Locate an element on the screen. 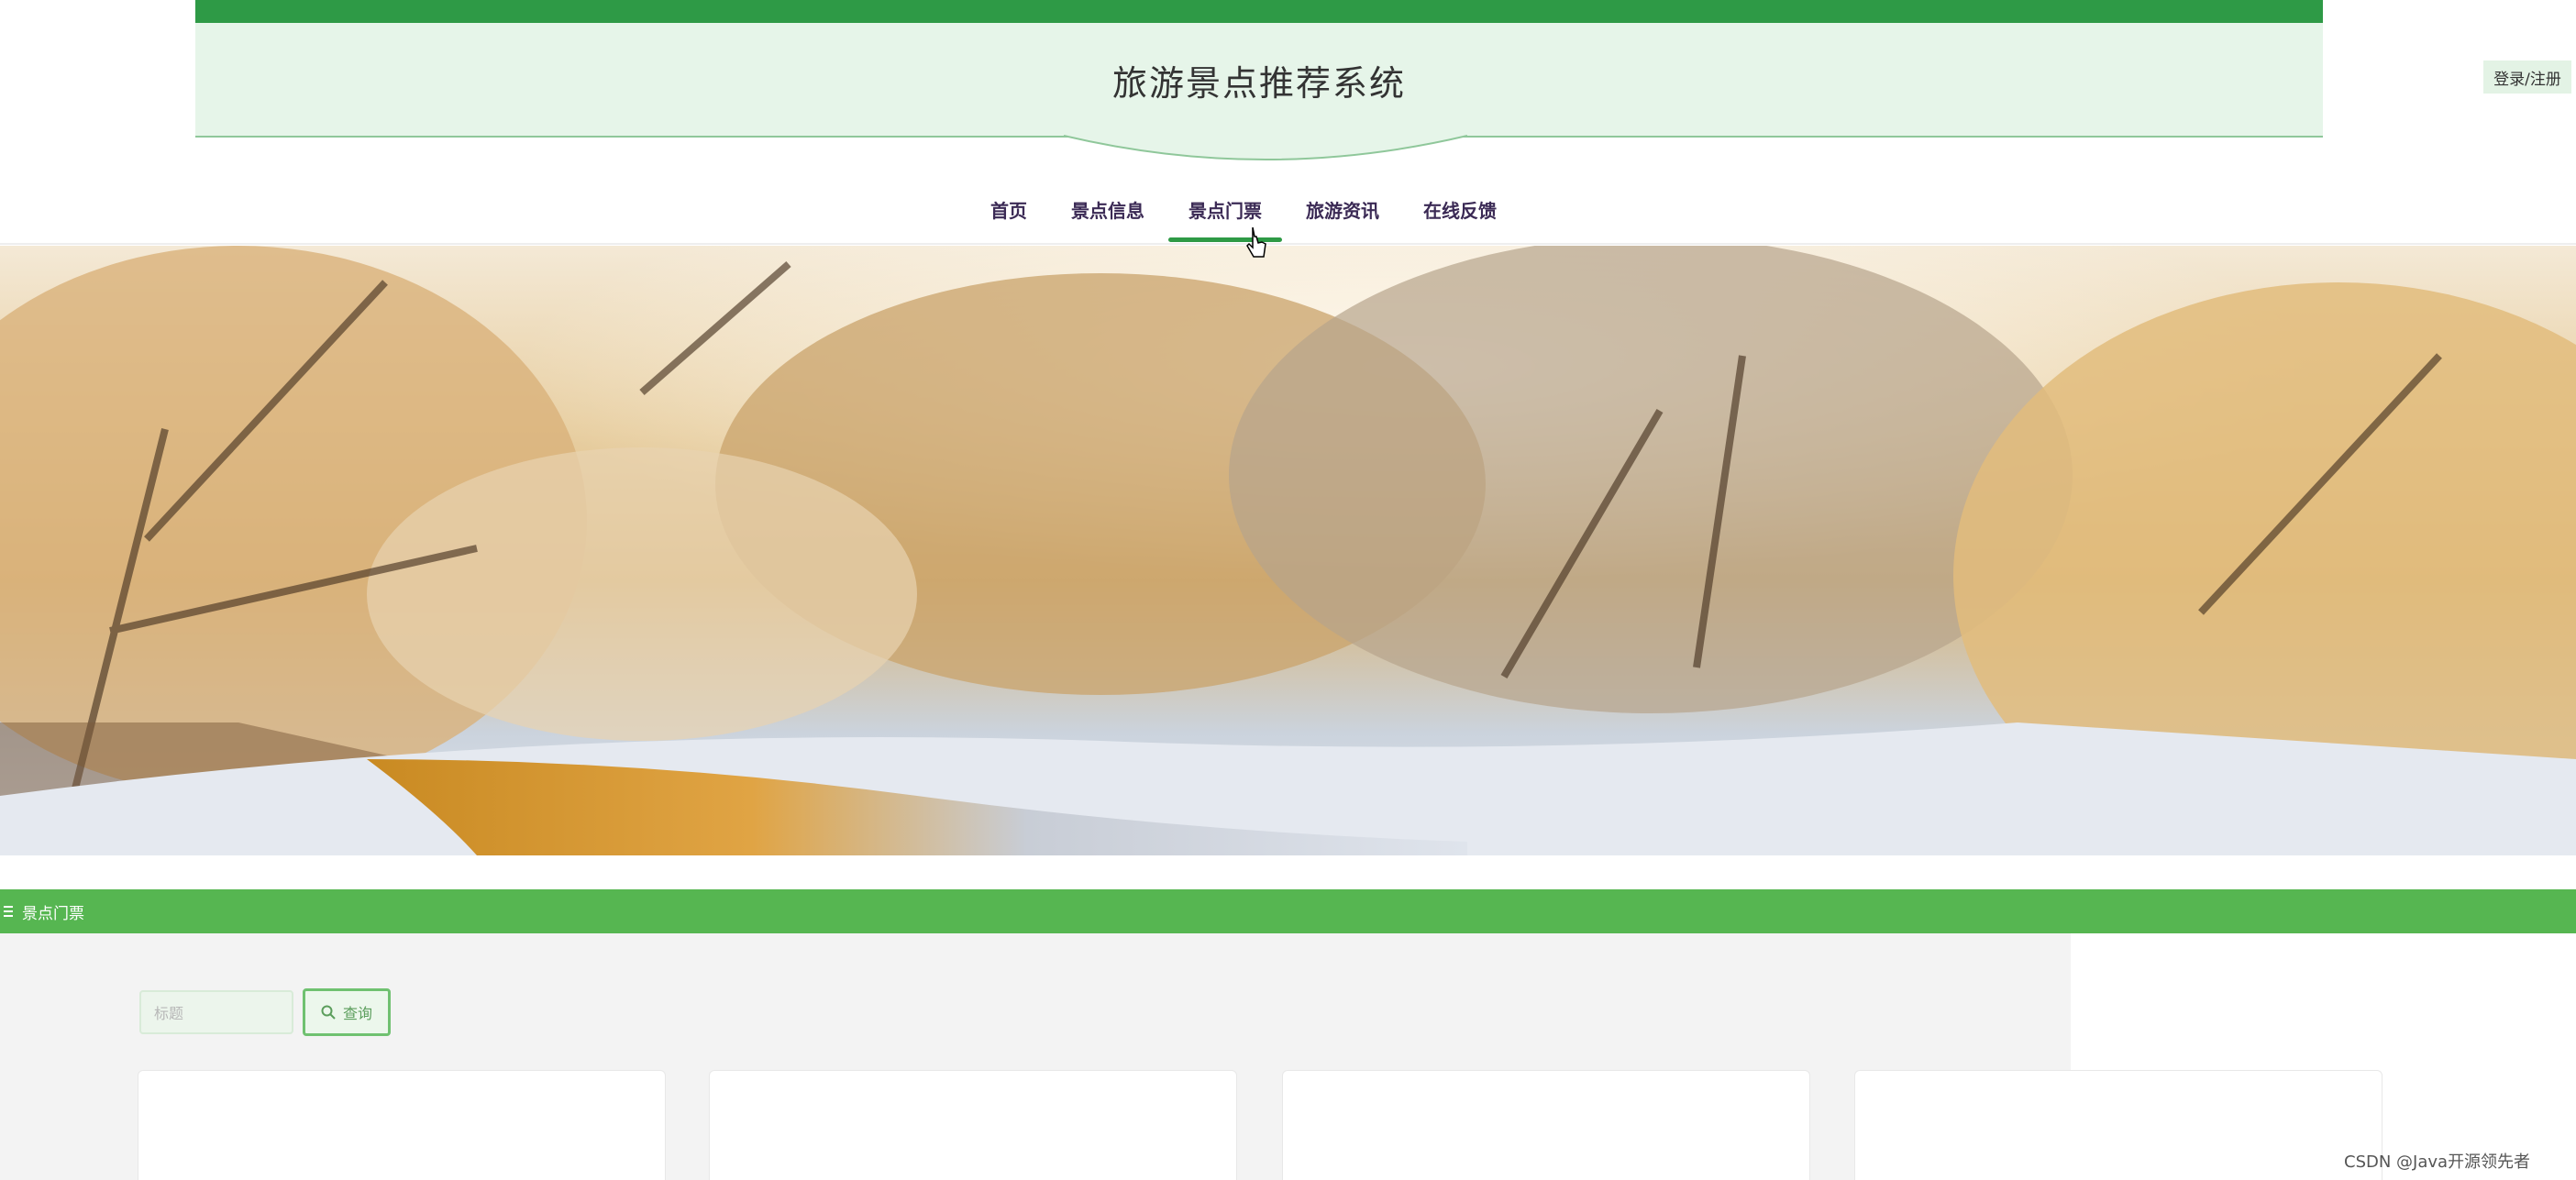 The width and height of the screenshot is (2576, 1180). title-search-input: 标题 is located at coordinates (216, 1012).